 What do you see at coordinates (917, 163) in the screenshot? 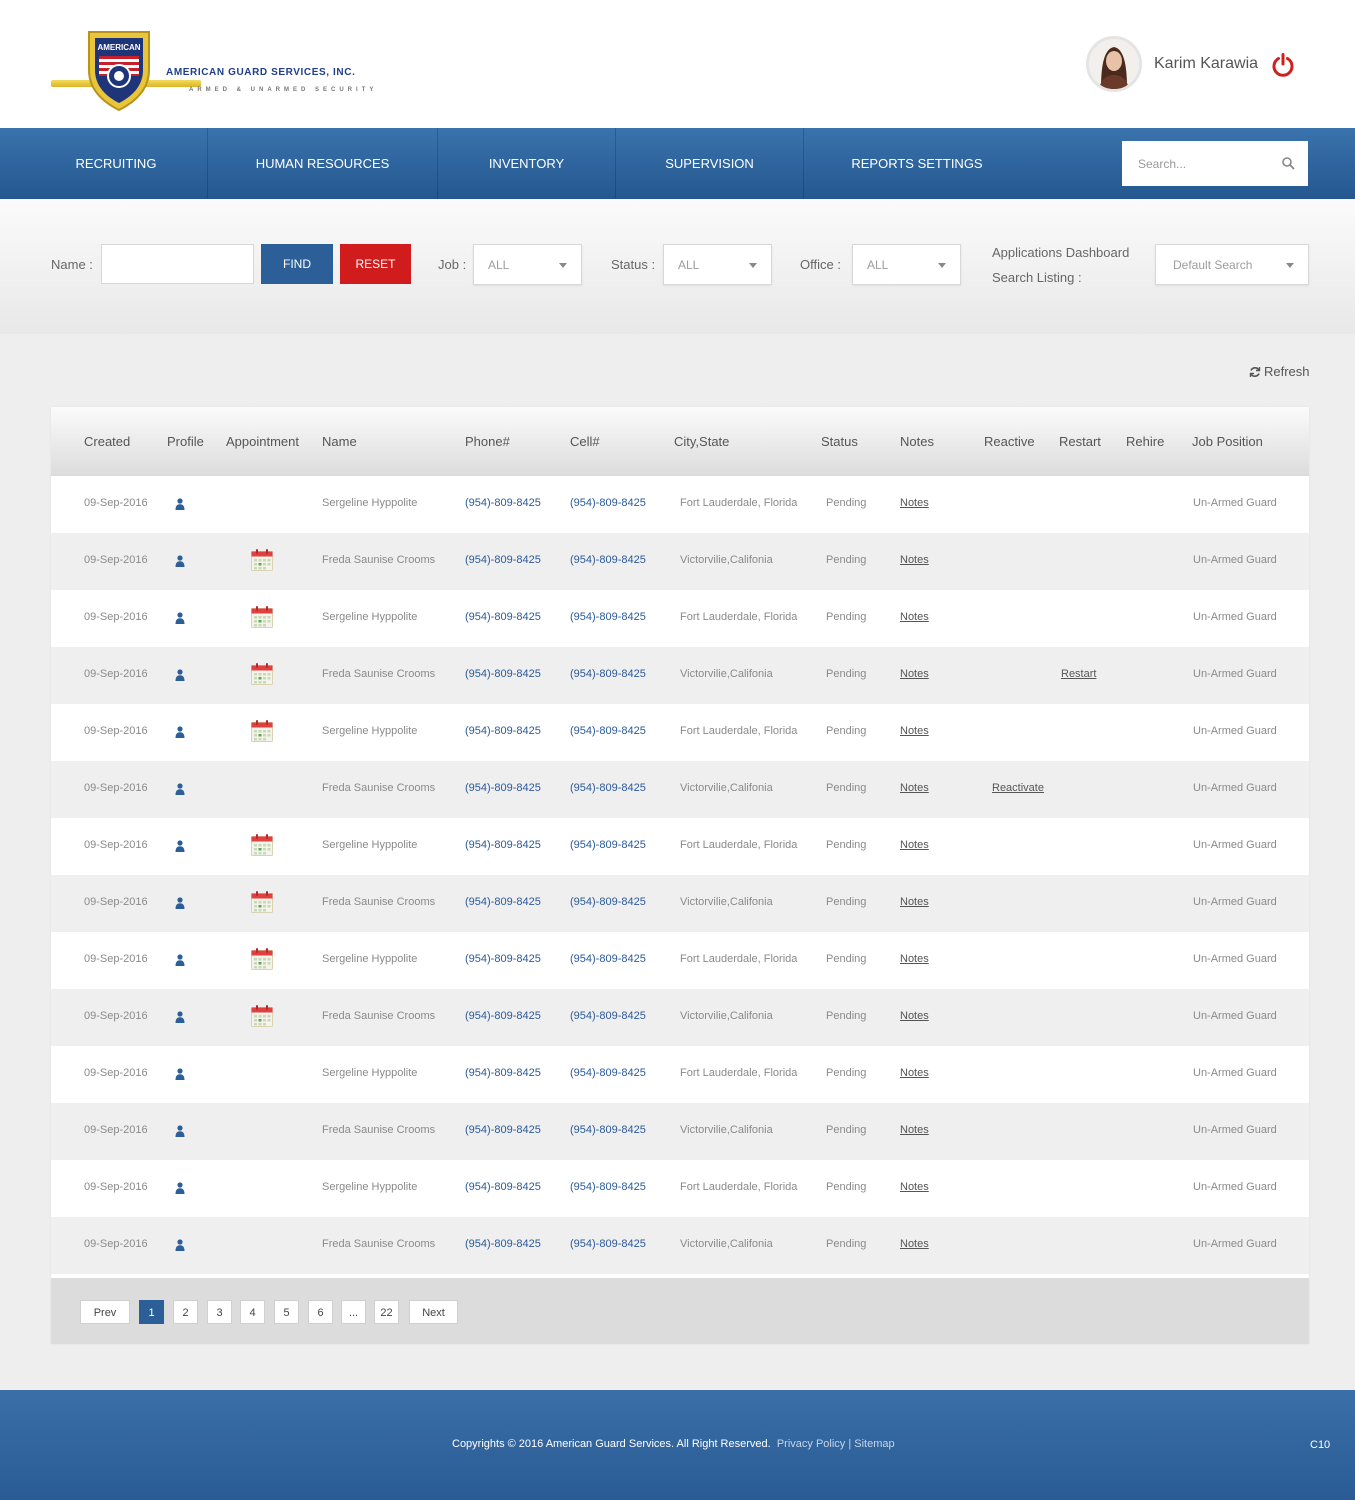
I see `nav-item-reports-settings: REPORTS SETTINGS` at bounding box center [917, 163].